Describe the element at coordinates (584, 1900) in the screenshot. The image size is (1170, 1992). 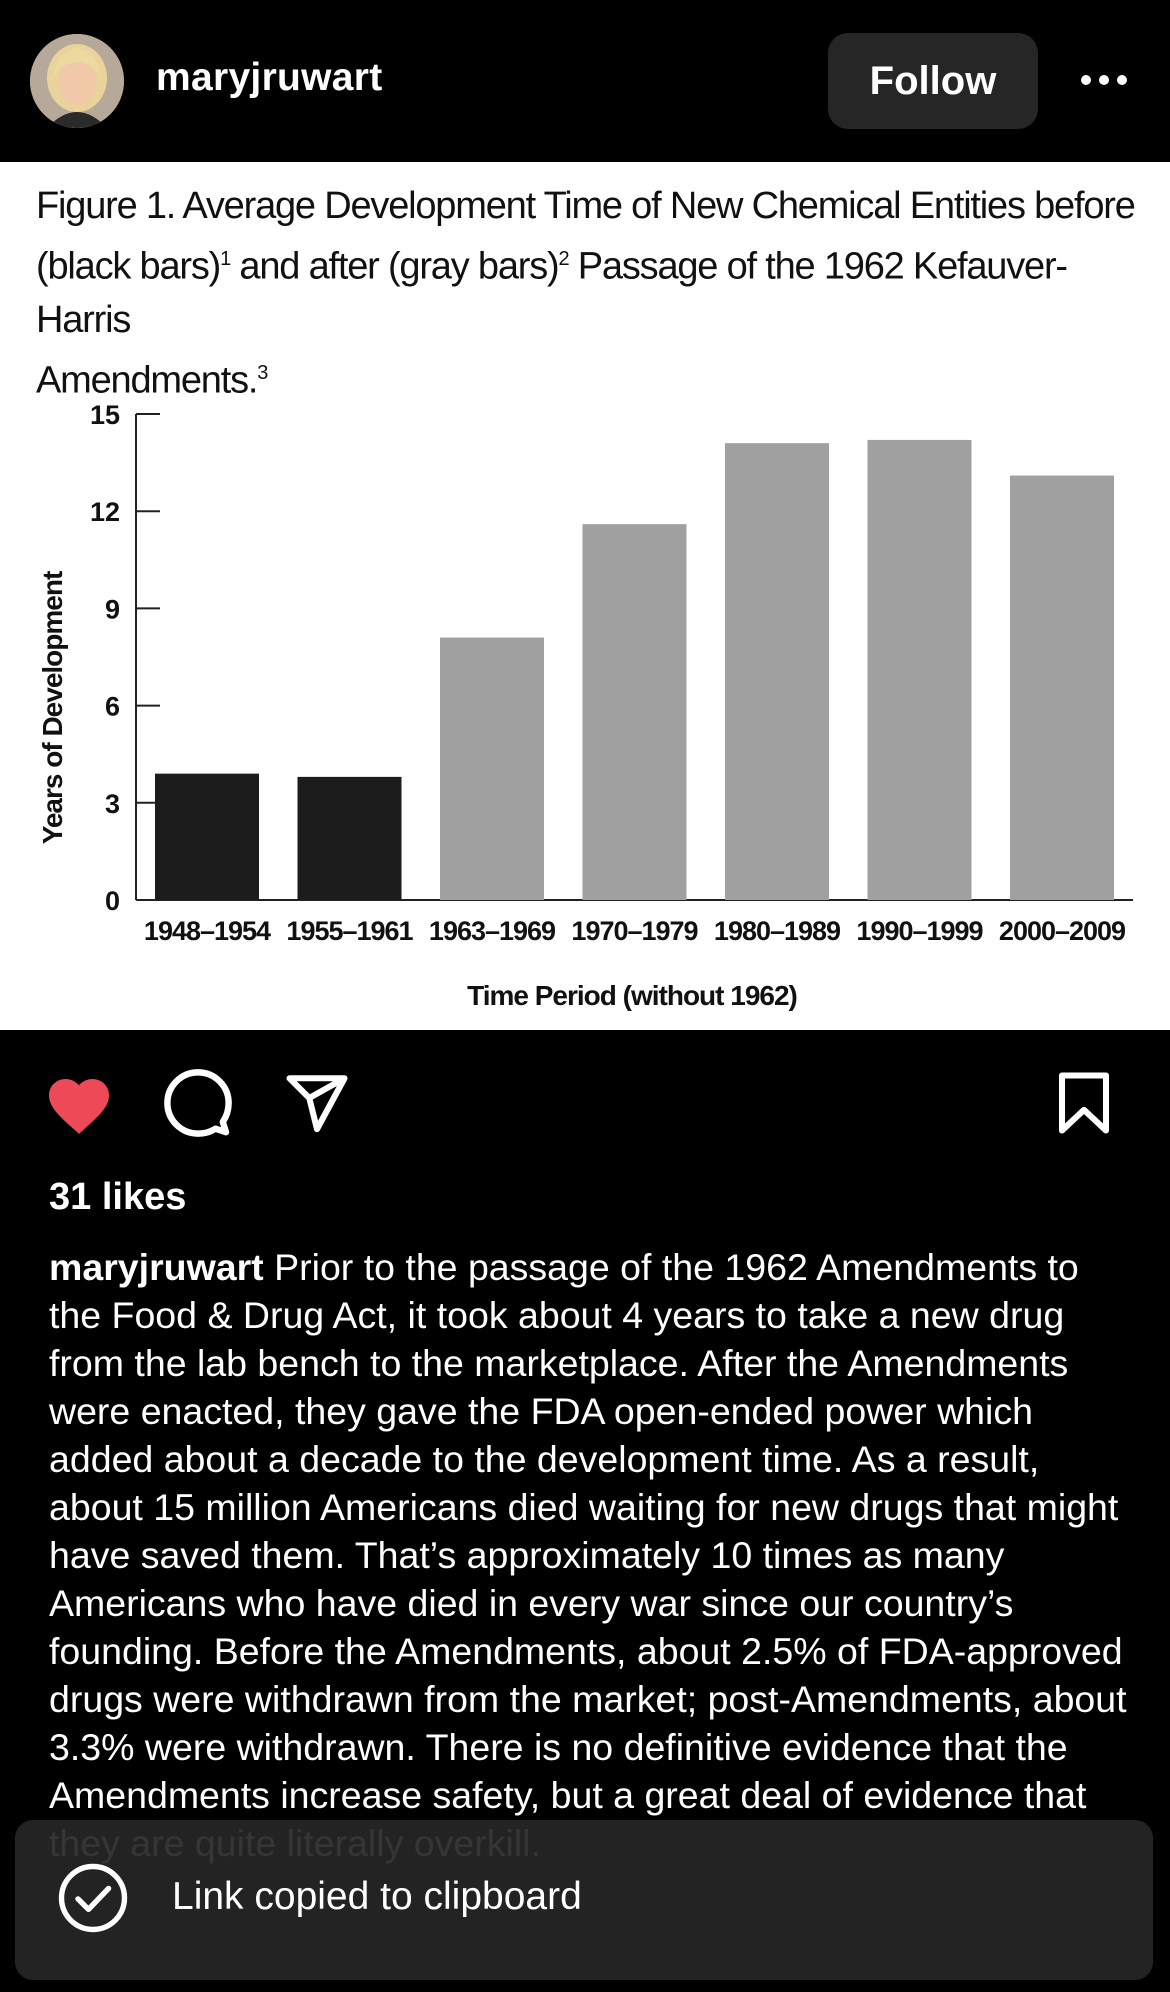
I see `toast-notification: Link copied to clipboard` at that location.